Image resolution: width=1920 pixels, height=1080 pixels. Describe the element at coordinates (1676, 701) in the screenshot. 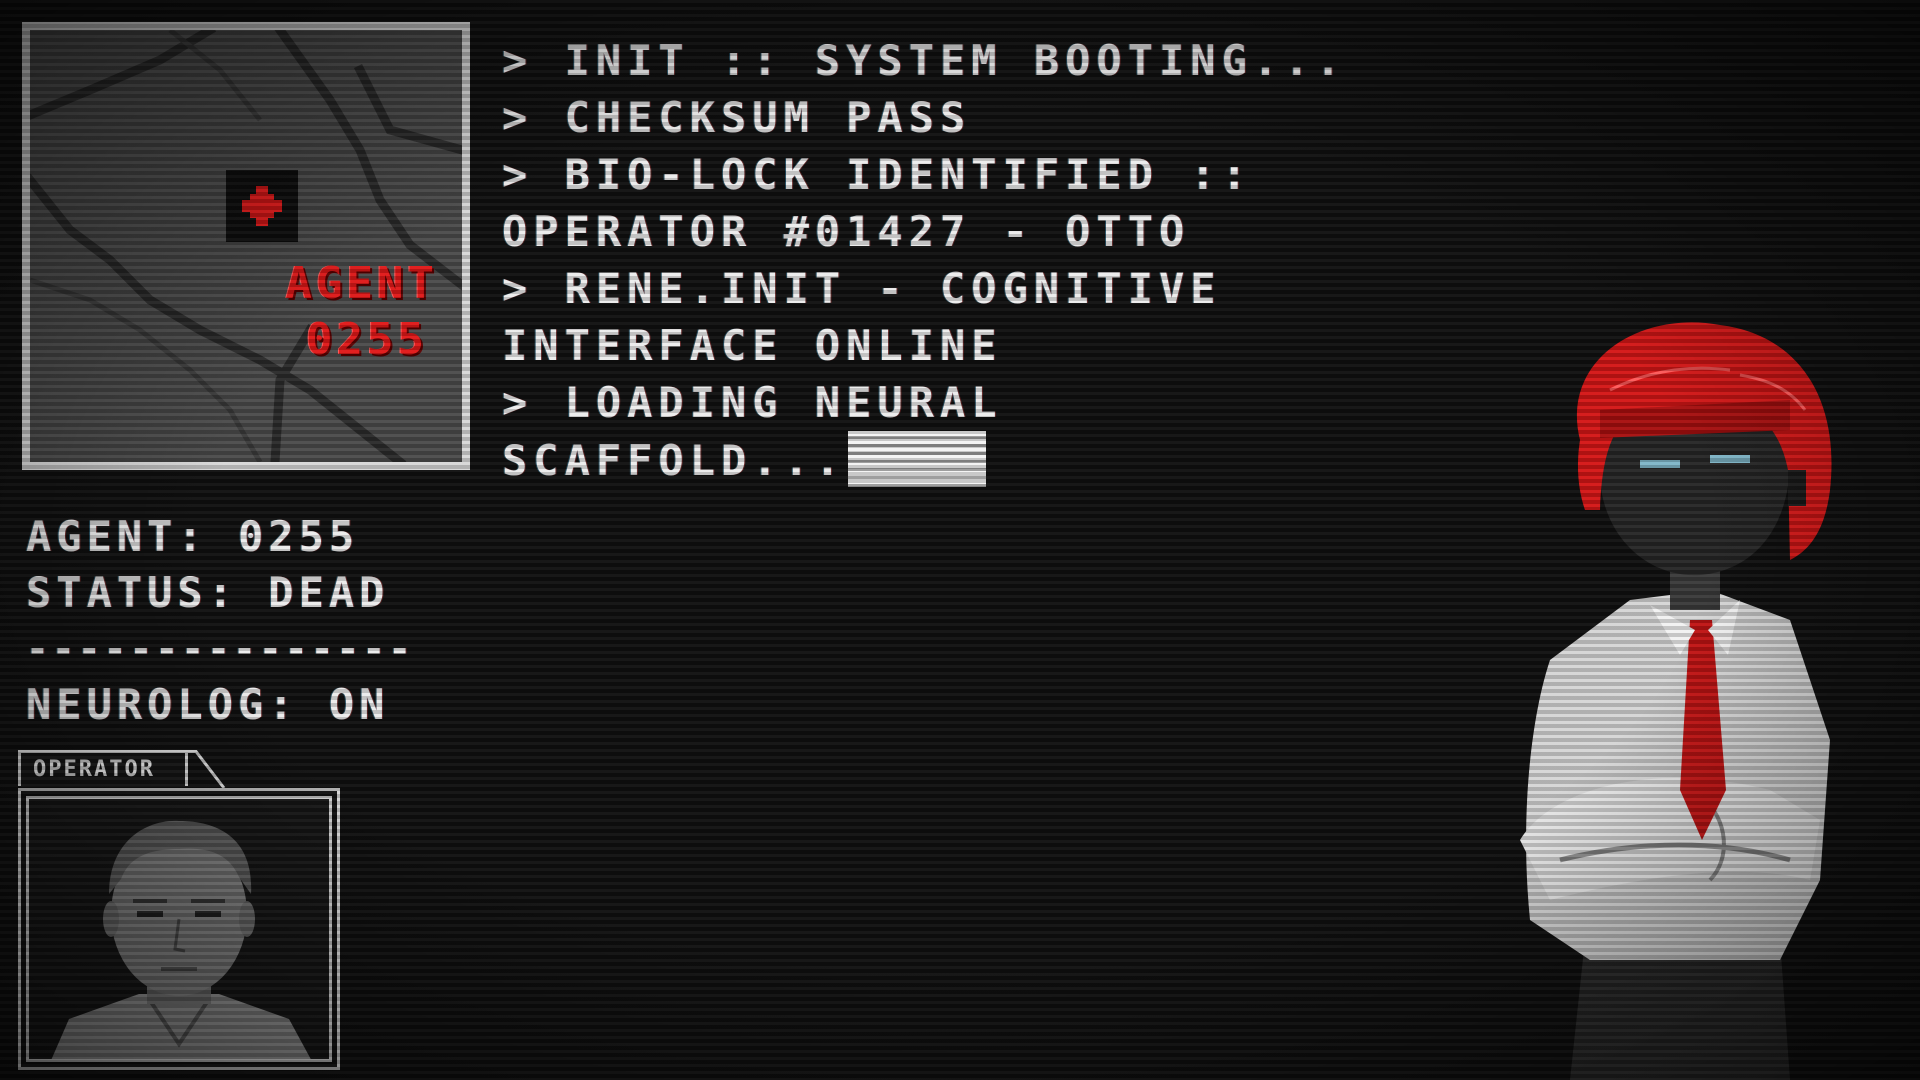

I see `agent-character-sprite` at that location.